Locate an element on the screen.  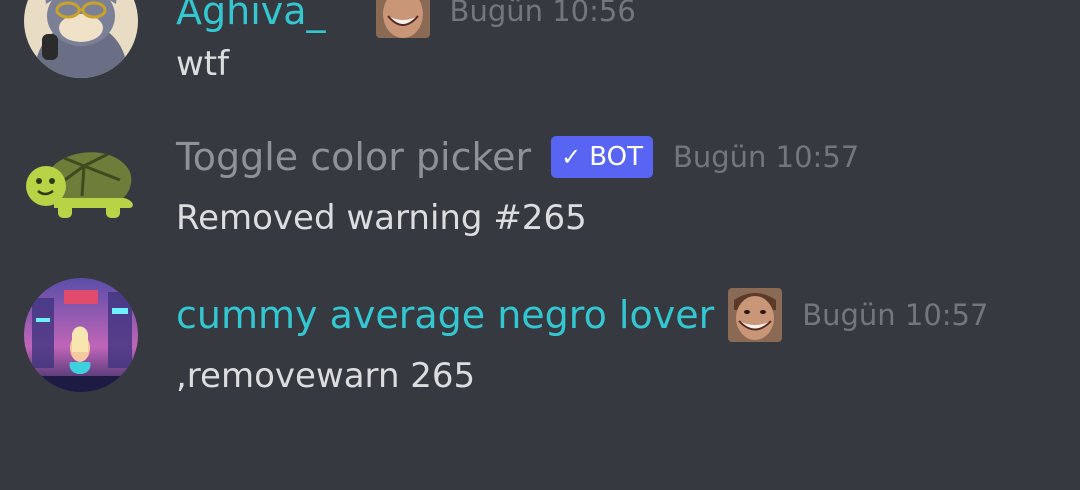
checkmark-icon: ✓ is located at coordinates (571, 157).